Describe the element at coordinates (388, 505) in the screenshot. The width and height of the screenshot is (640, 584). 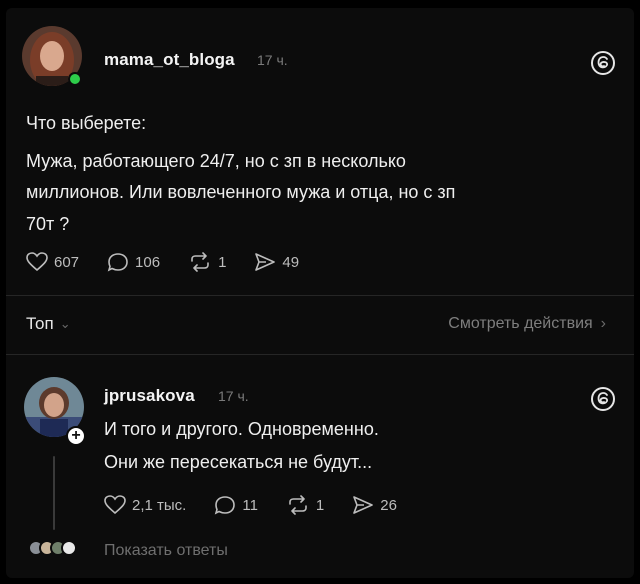
I see `share-count: 26` at that location.